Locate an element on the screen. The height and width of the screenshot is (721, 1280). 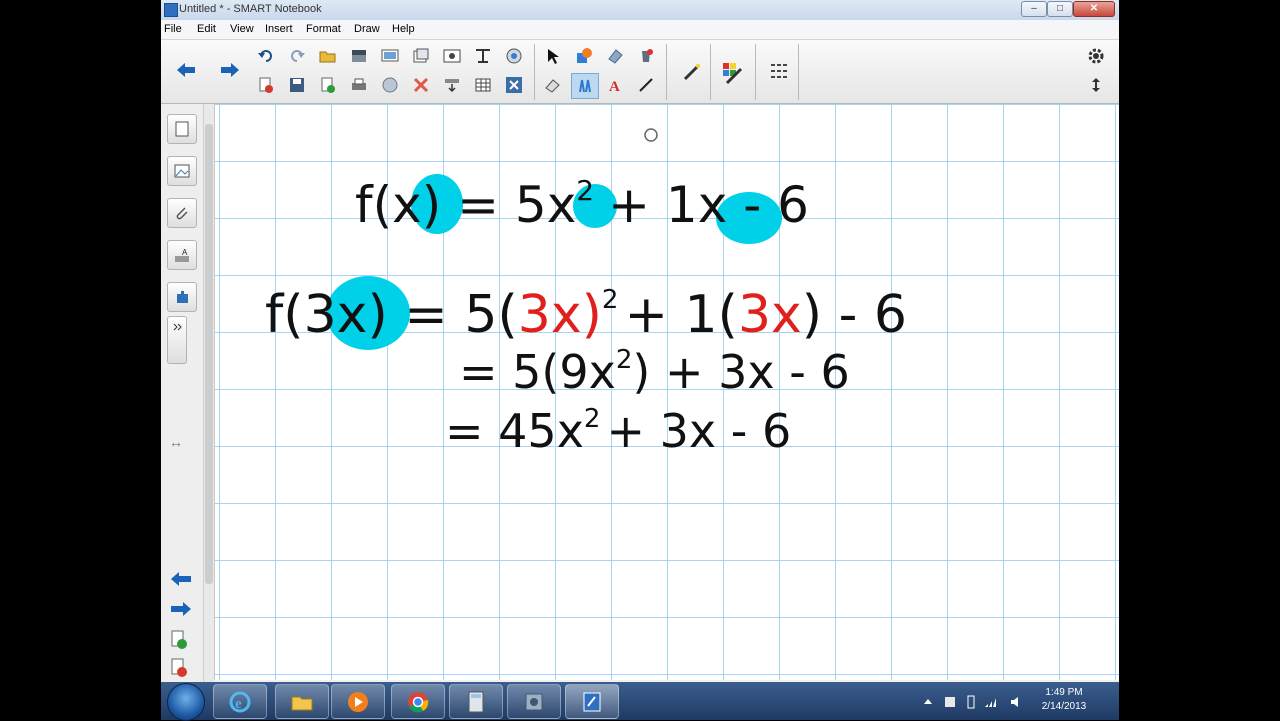
page-sorter-icon is located at coordinates (182, 129).